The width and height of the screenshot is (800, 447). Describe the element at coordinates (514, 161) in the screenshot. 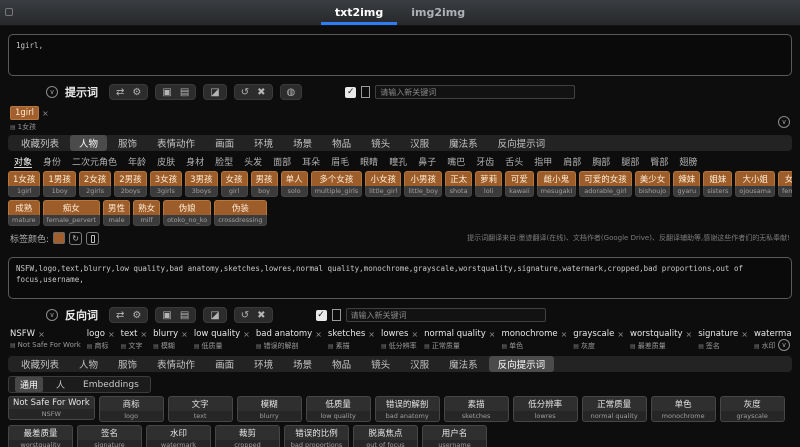

I see `subcategory-link: 舌头` at that location.